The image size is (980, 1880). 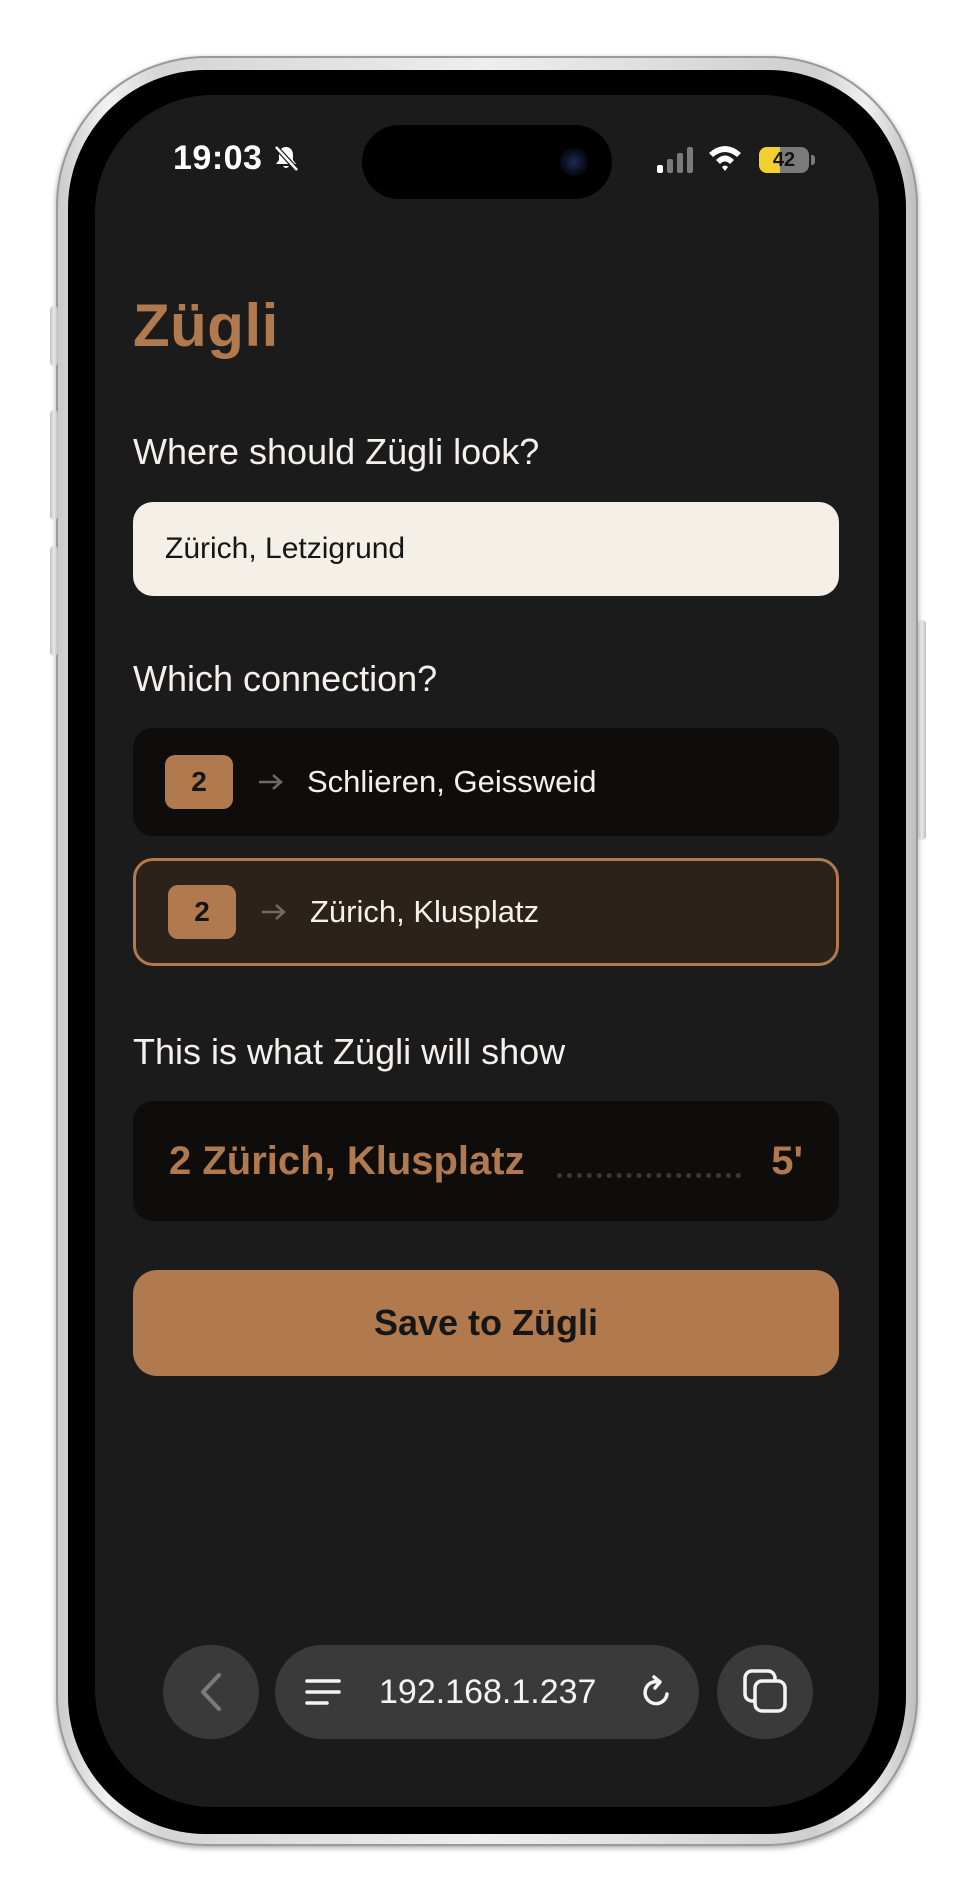 What do you see at coordinates (285, 678) in the screenshot?
I see `connection-label: Which connection?` at bounding box center [285, 678].